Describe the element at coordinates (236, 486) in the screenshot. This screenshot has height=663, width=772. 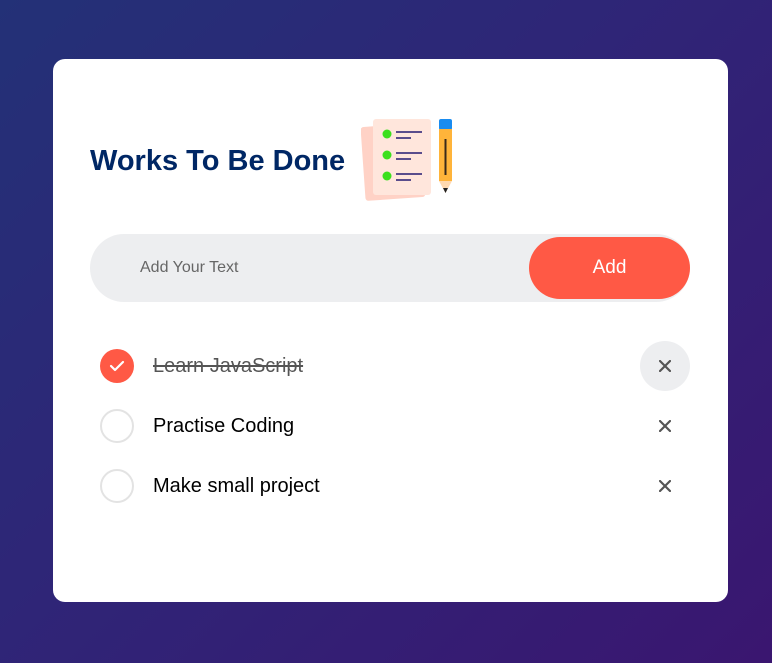
I see `task-text: Make small project` at that location.